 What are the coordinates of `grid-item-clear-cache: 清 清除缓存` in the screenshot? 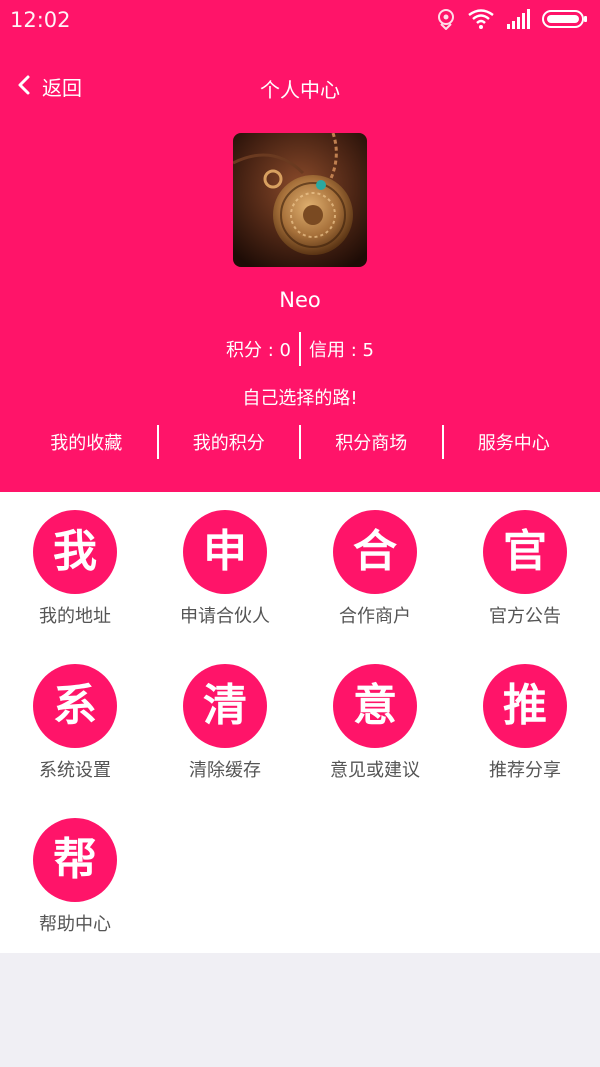 It's located at (225, 716).